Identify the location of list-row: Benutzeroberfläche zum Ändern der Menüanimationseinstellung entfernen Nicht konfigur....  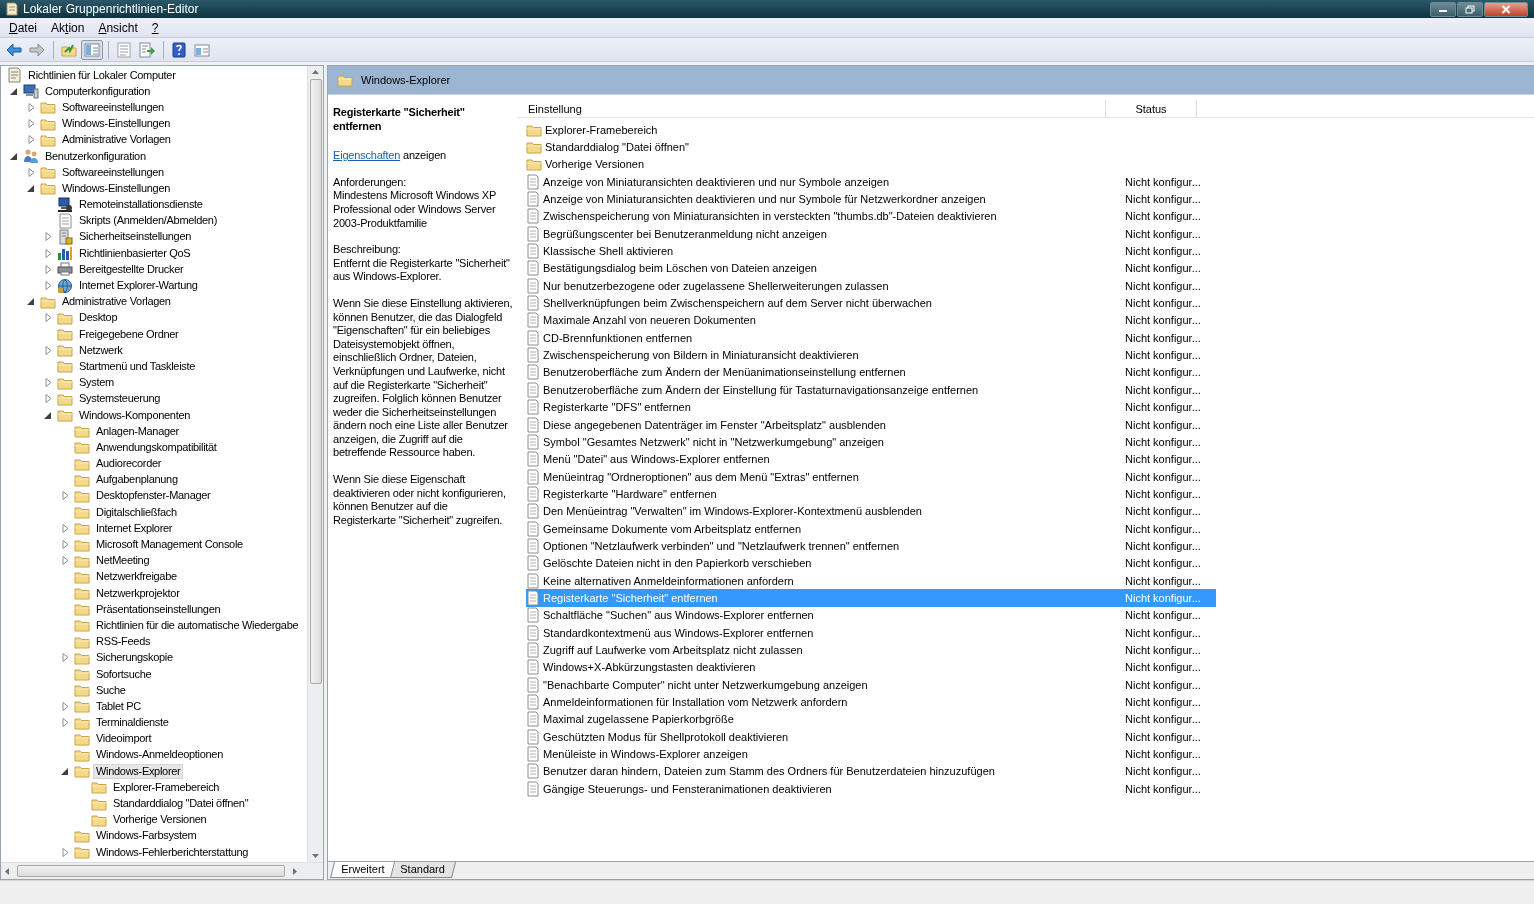
(871, 372).